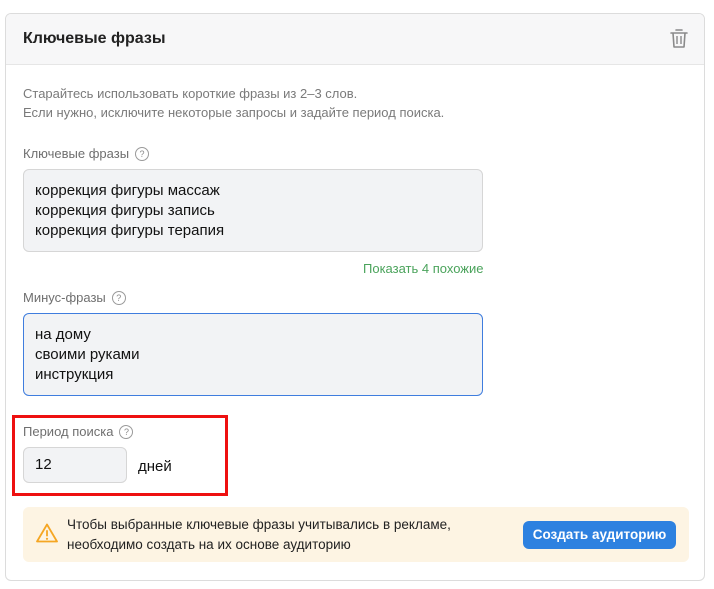 This screenshot has width=714, height=589. I want to click on keywords-label-text: Ключевые фразы, so click(76, 153).